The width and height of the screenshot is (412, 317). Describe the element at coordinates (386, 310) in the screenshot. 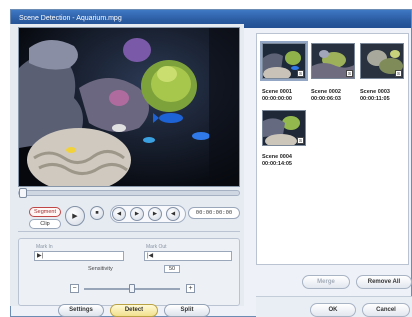

I see `cancel-button: Cancel` at that location.